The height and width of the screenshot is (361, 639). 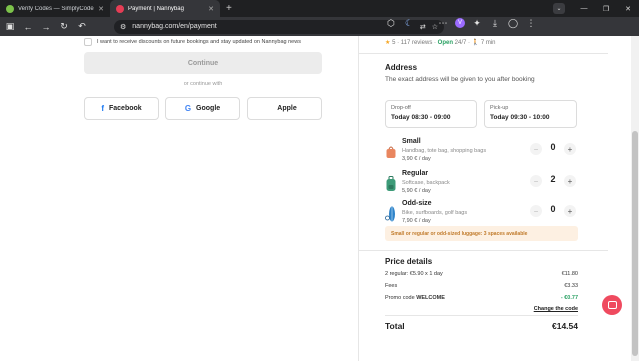 What do you see at coordinates (426, 183) in the screenshot?
I see `luggage-description: Softcase, backpack` at bounding box center [426, 183].